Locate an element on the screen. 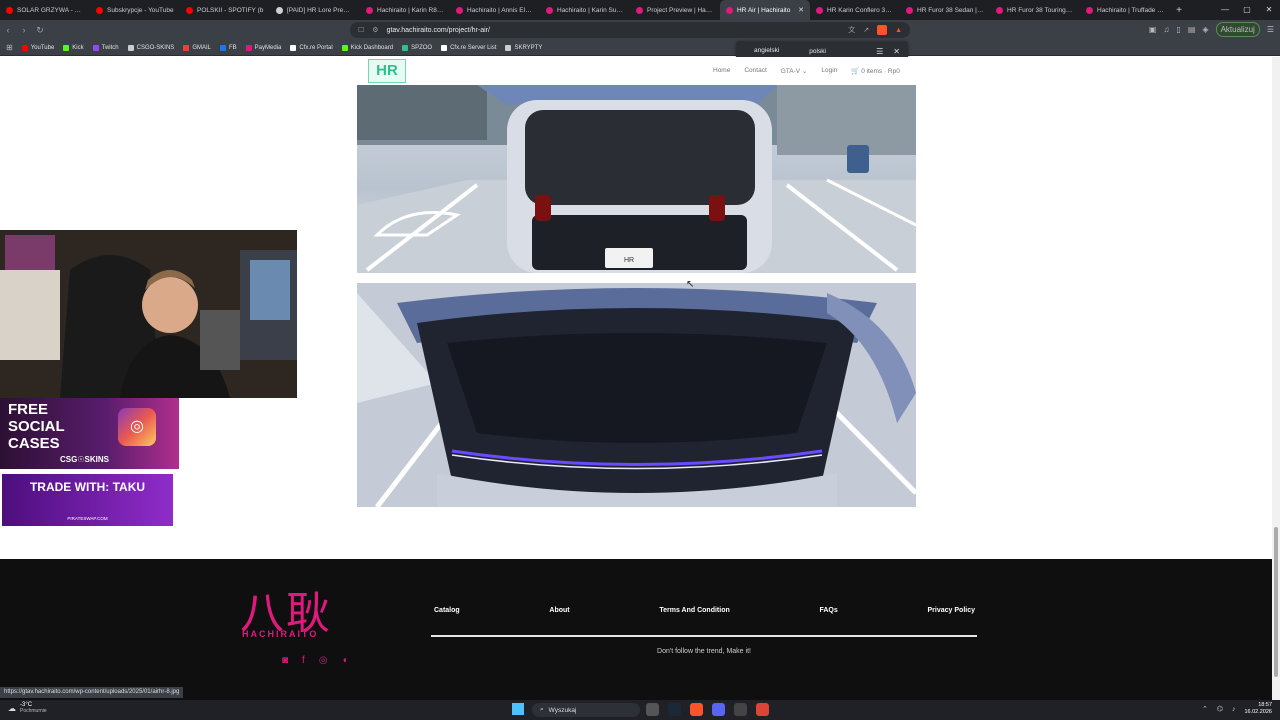 This screenshot has height=720, width=1280. webcam-illustration is located at coordinates (148, 314).